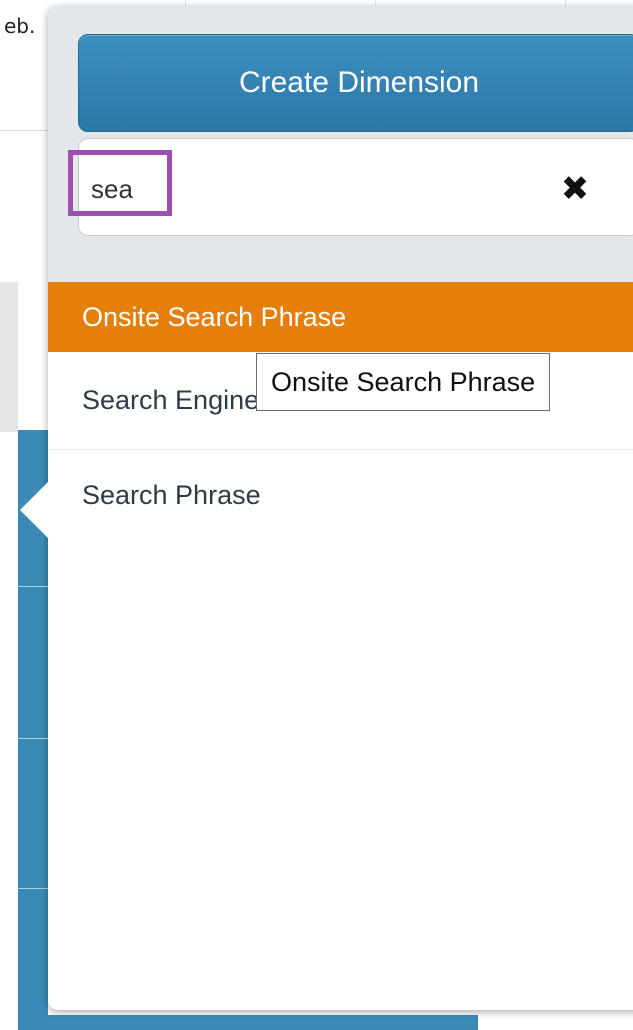 The width and height of the screenshot is (633, 1030). What do you see at coordinates (298, 189) in the screenshot?
I see `search-input` at bounding box center [298, 189].